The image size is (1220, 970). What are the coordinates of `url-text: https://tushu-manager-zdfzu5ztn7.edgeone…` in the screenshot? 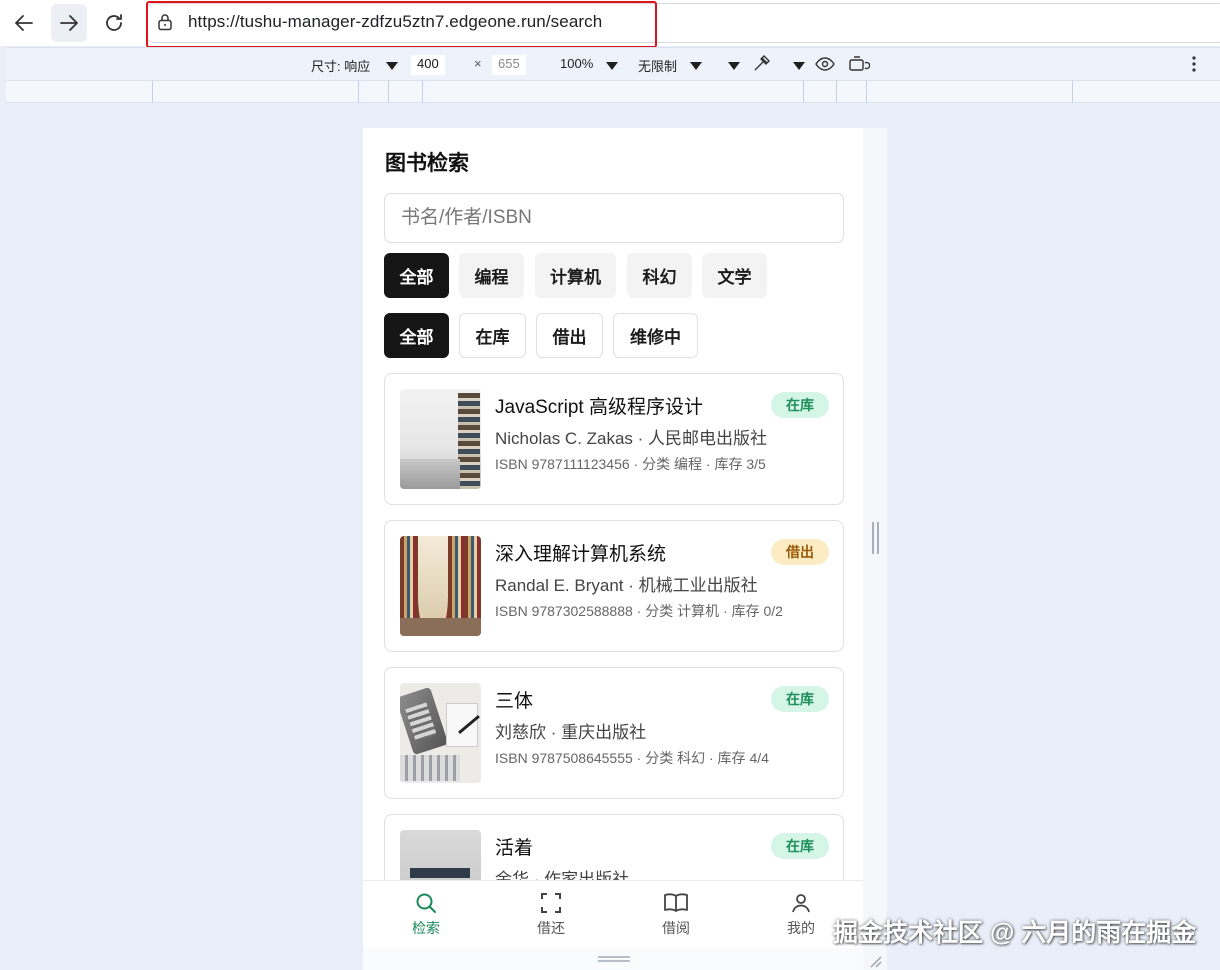 It's located at (395, 22).